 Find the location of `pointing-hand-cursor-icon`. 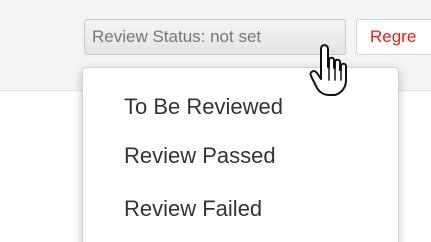

pointing-hand-cursor-icon is located at coordinates (328, 70).